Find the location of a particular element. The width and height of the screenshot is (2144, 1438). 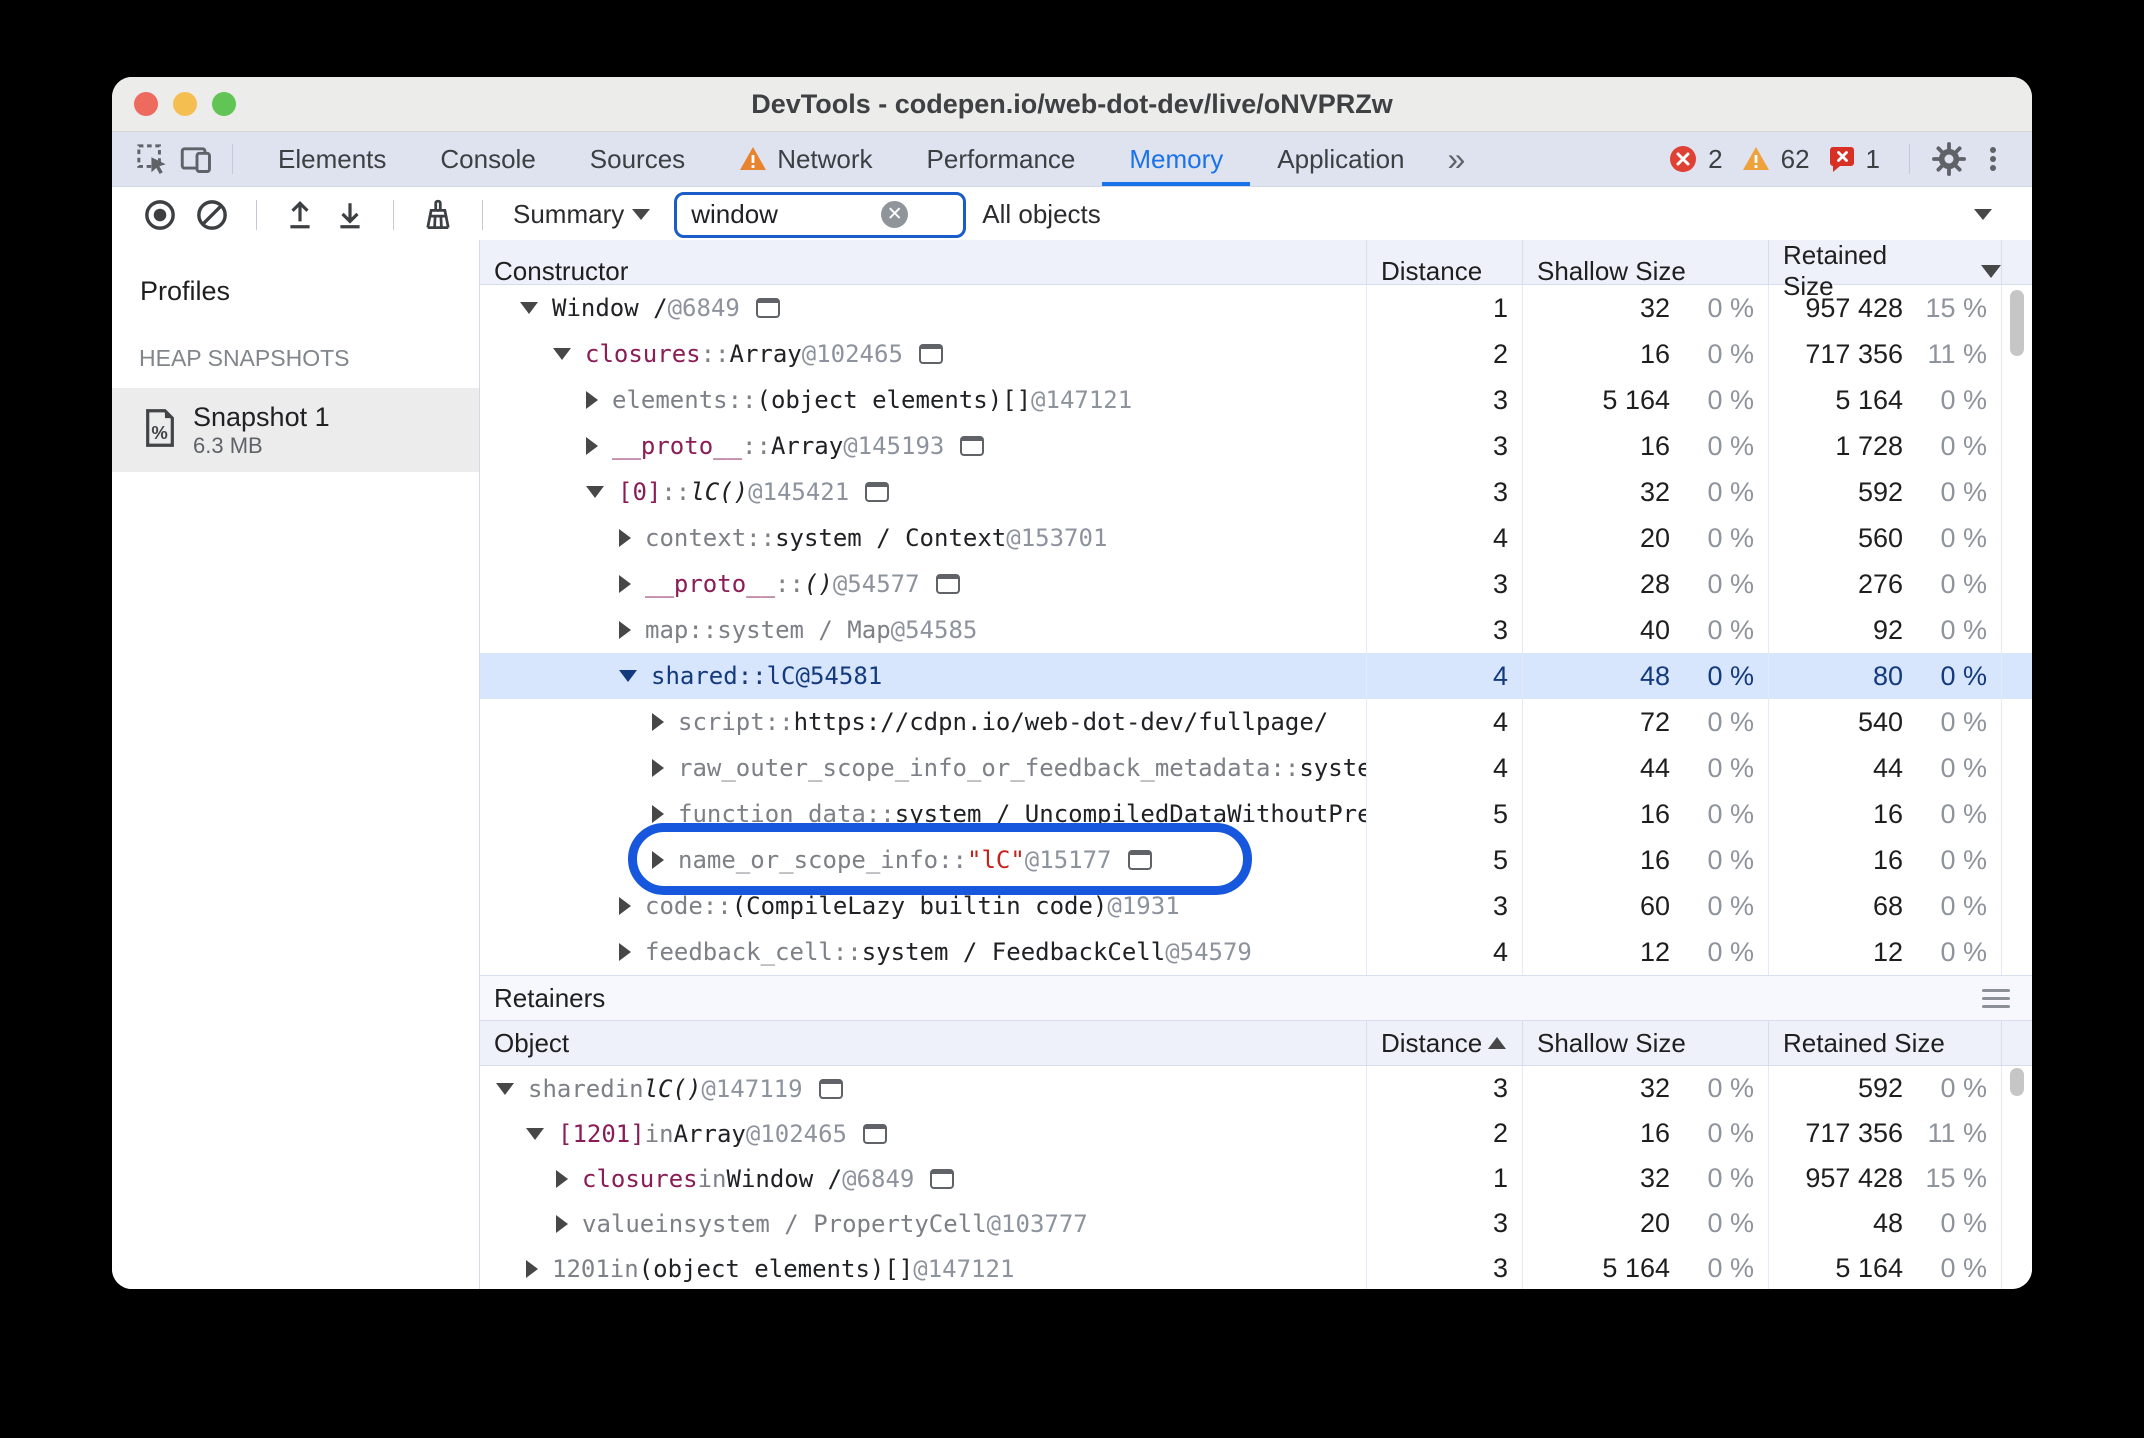

tab-elements: Elements is located at coordinates (332, 159).